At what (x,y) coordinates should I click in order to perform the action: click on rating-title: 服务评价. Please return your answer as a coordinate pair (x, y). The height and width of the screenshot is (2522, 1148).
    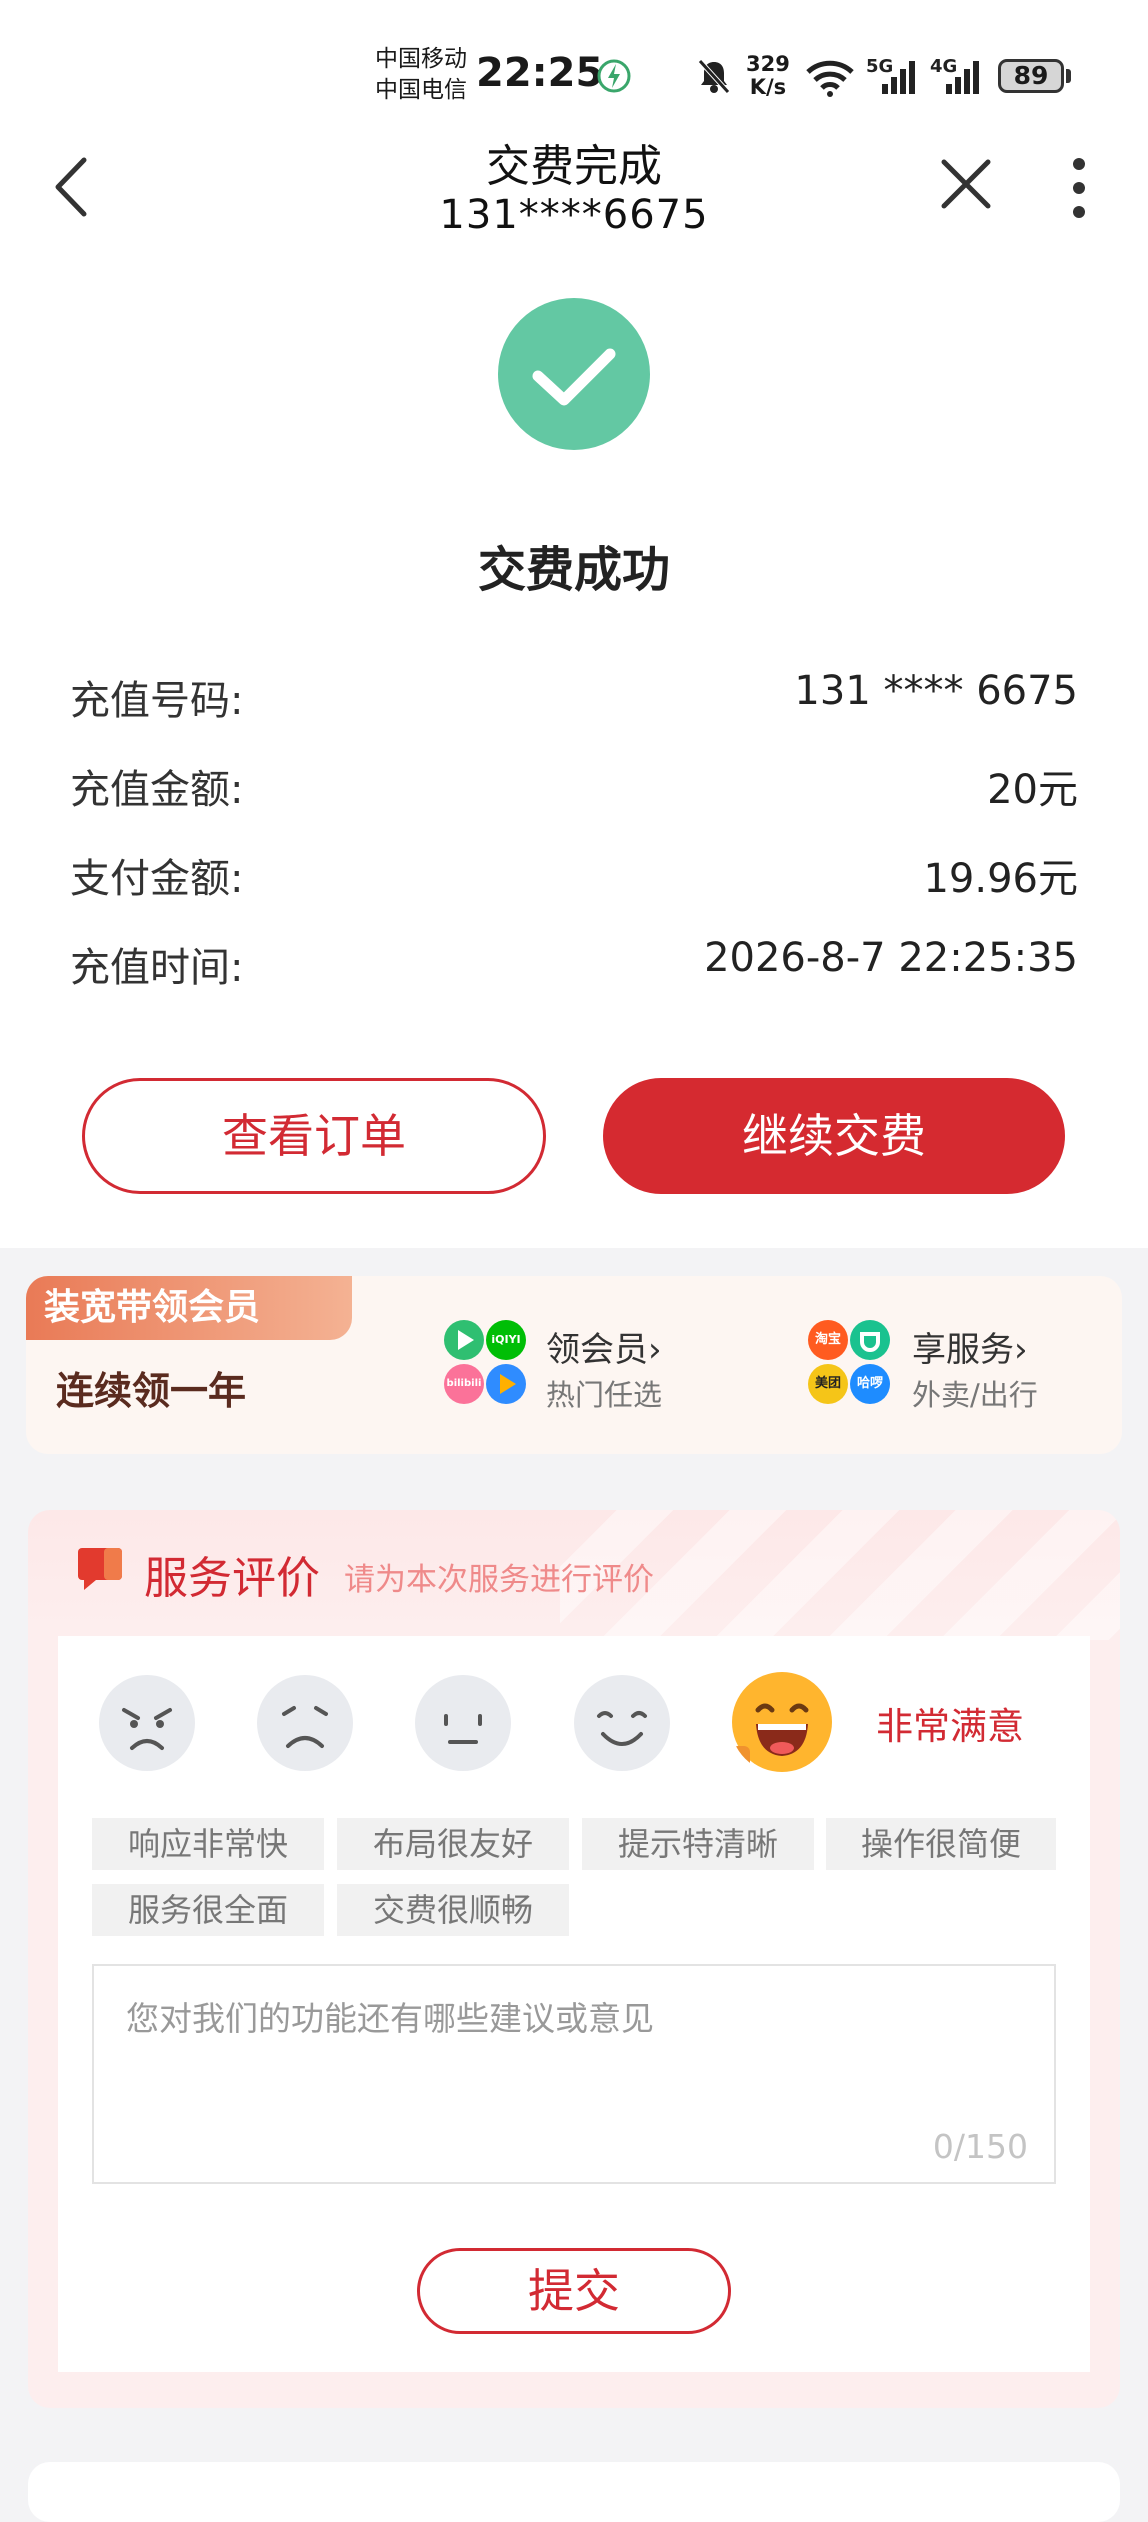
    Looking at the image, I should click on (232, 1578).